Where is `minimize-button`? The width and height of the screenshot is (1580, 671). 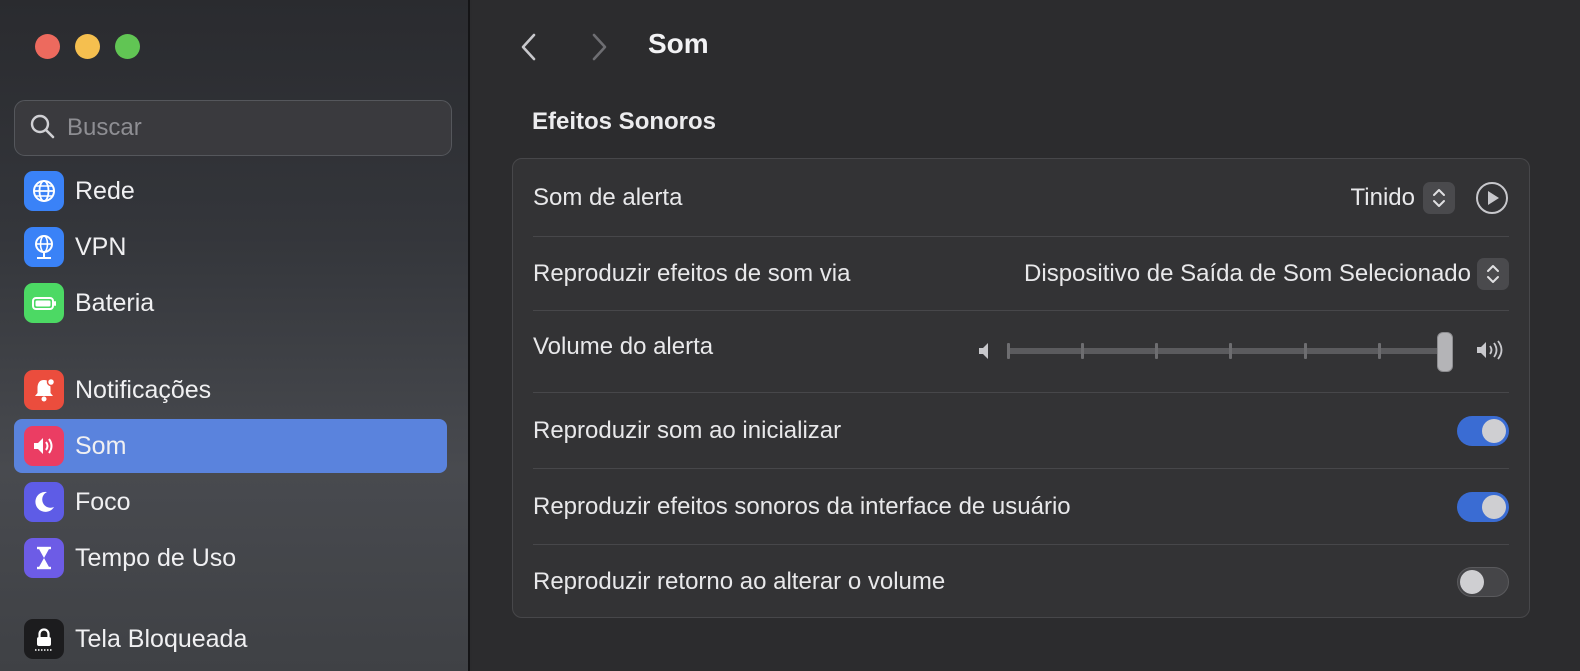
minimize-button is located at coordinates (87, 46).